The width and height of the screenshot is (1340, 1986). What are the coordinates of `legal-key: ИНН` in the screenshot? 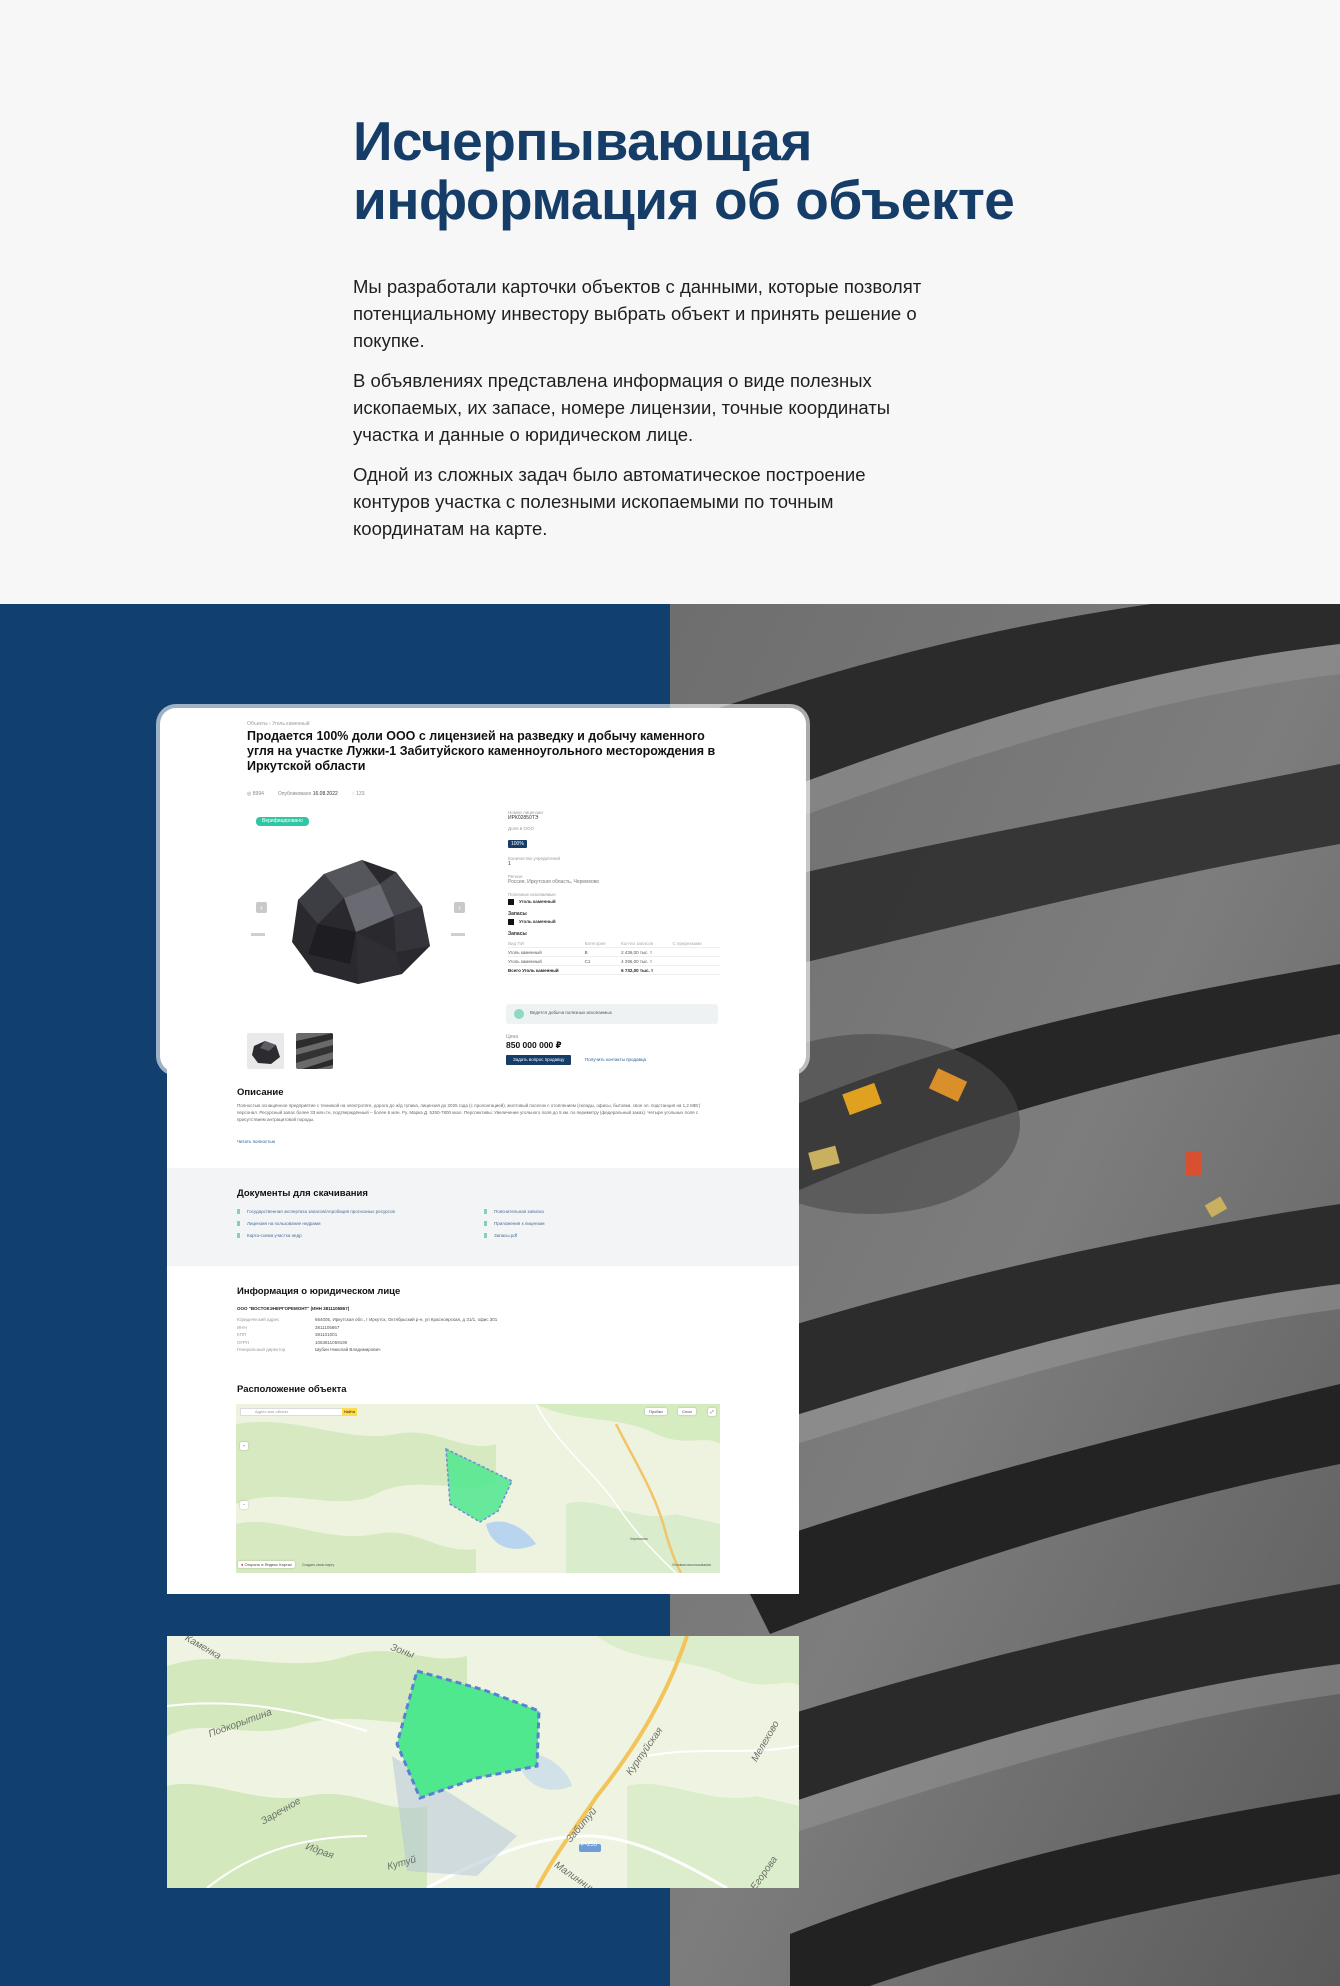 It's located at (242, 1327).